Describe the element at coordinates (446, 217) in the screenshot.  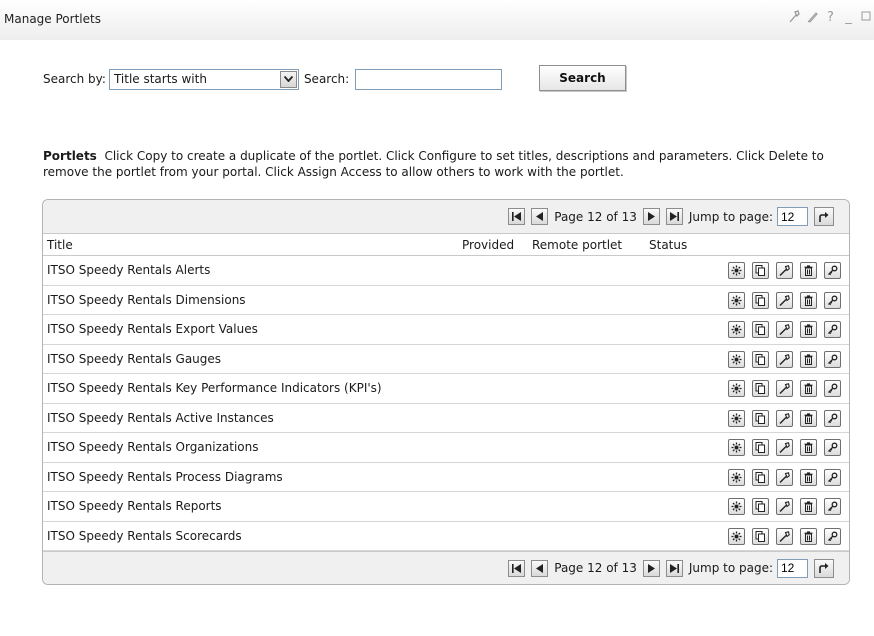
I see `pager-top: Page 12 of 13 Jump to page:` at that location.